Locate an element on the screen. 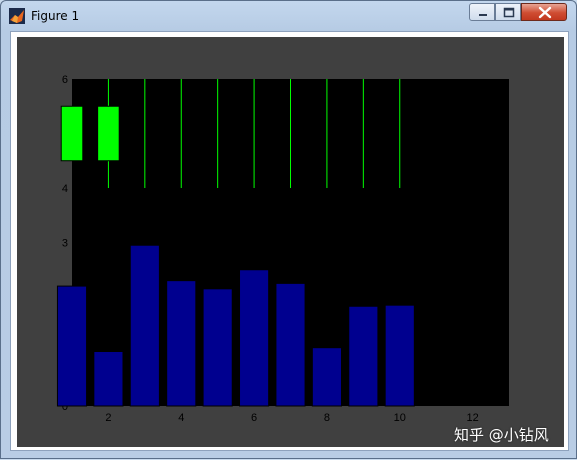 This screenshot has height=460, width=577. y-tick-label: 6 is located at coordinates (65, 80).